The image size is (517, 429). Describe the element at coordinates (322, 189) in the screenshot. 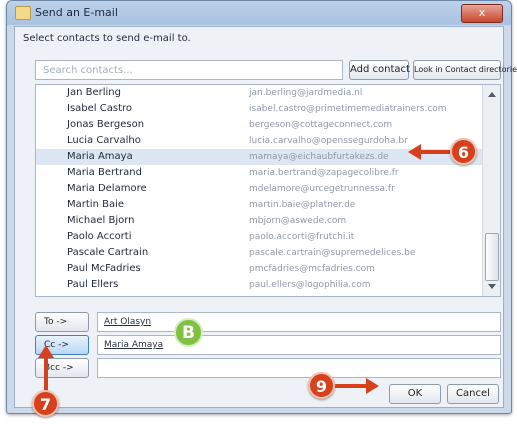

I see `contact-email: mdelamore@urcegetrunnessa.fr` at that location.